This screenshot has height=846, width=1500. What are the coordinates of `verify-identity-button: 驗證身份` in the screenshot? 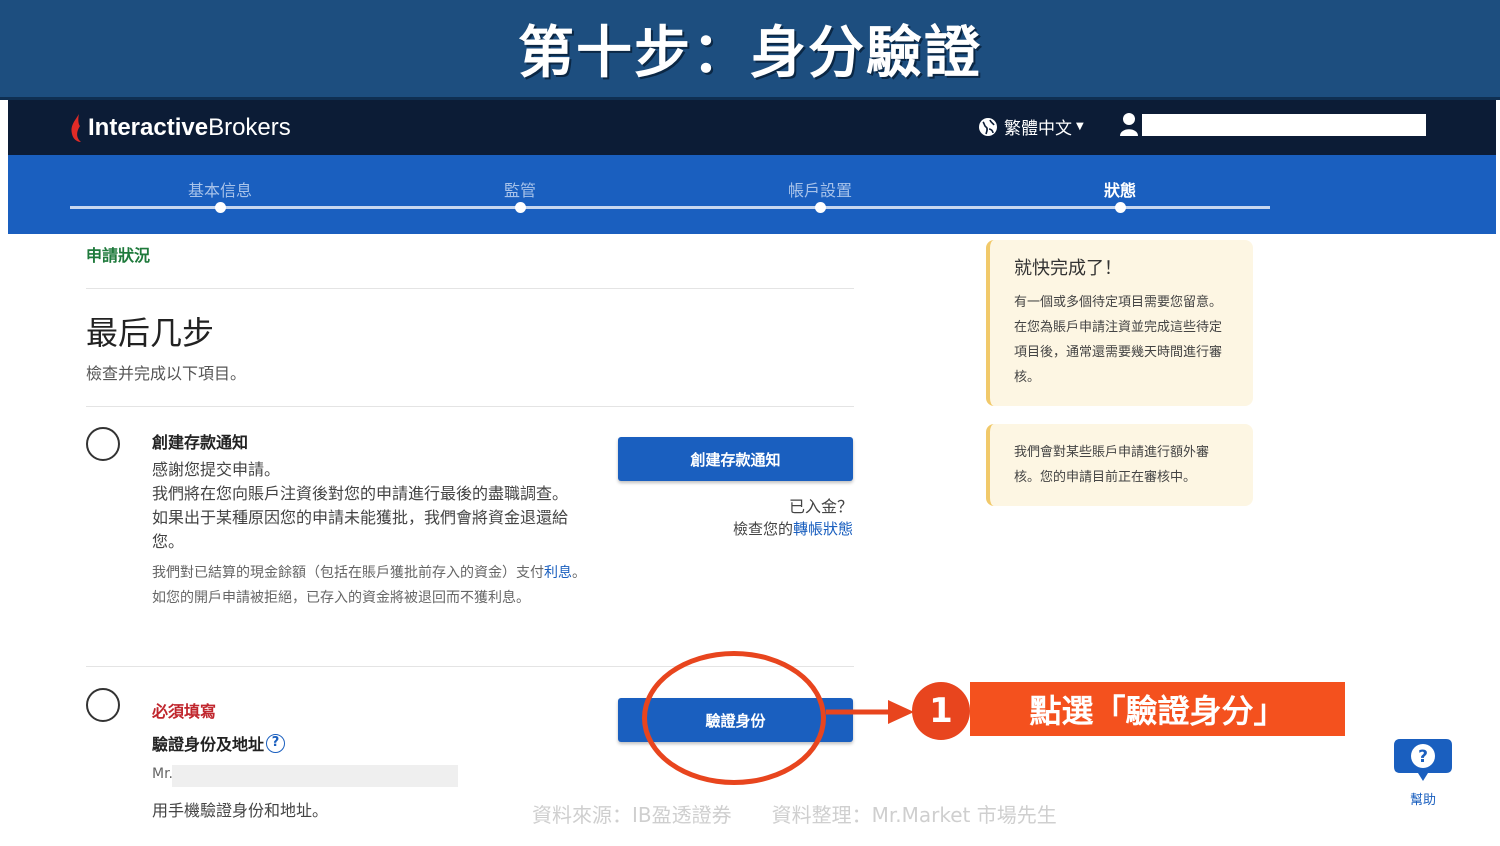 It's located at (735, 720).